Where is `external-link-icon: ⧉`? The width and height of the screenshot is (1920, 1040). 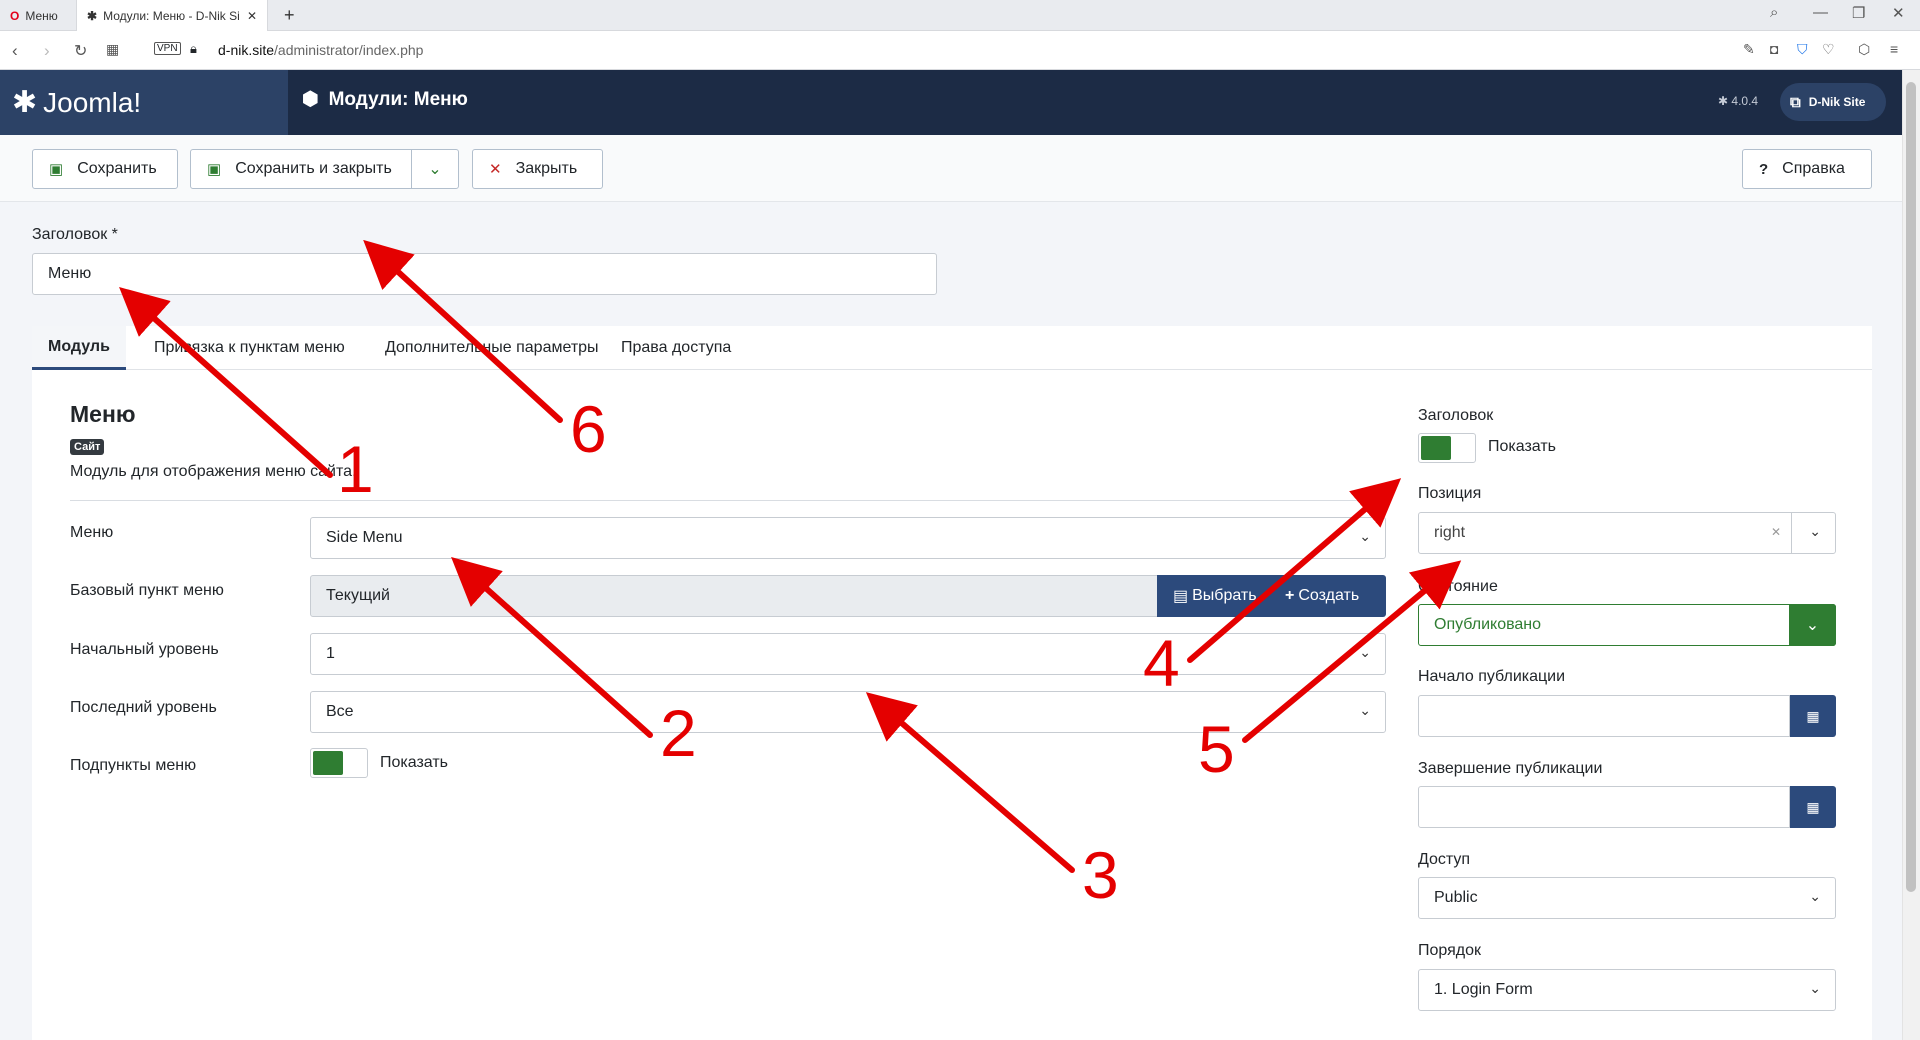
external-link-icon: ⧉ is located at coordinates (1795, 102).